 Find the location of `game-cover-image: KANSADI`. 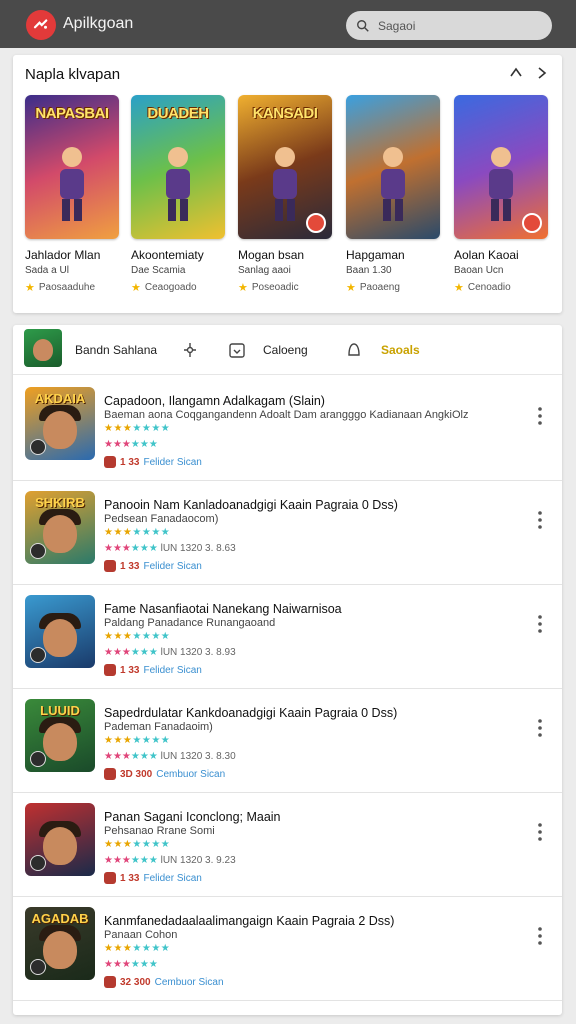

game-cover-image: KANSADI is located at coordinates (285, 167).